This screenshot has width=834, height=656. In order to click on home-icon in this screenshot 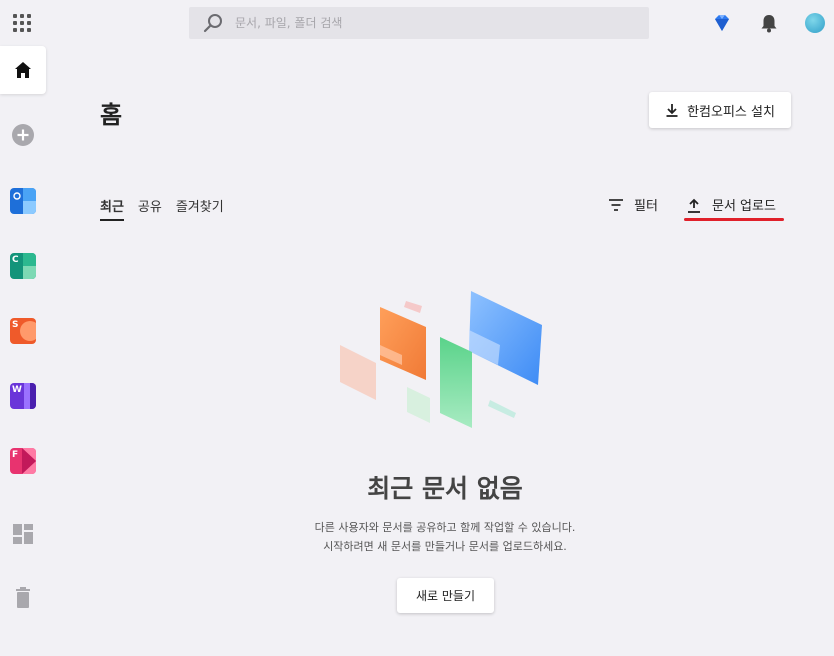, I will do `click(23, 70)`.